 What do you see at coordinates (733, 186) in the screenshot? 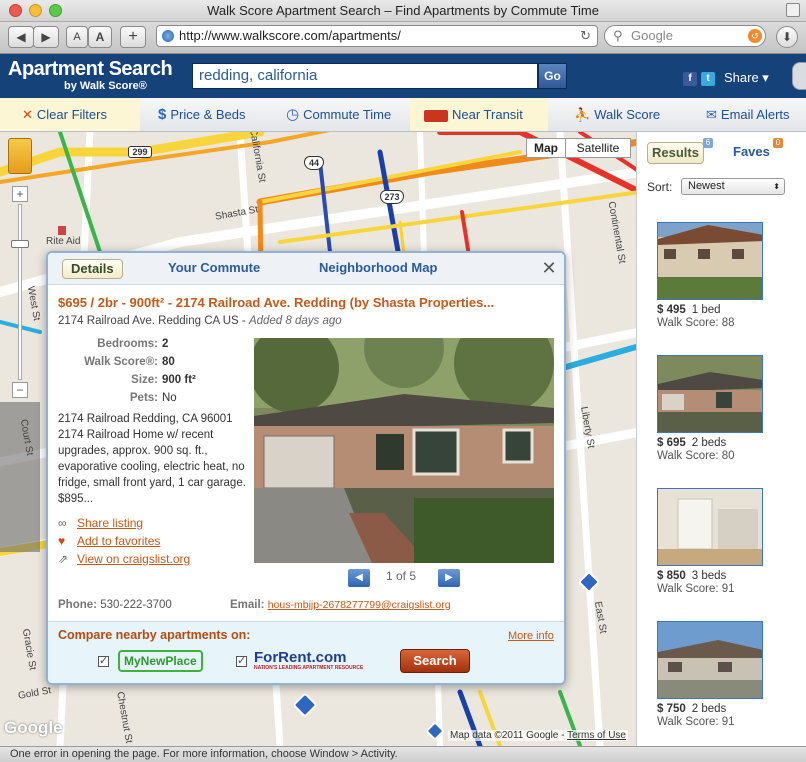
I see `sort-select: Newest ⬍` at bounding box center [733, 186].